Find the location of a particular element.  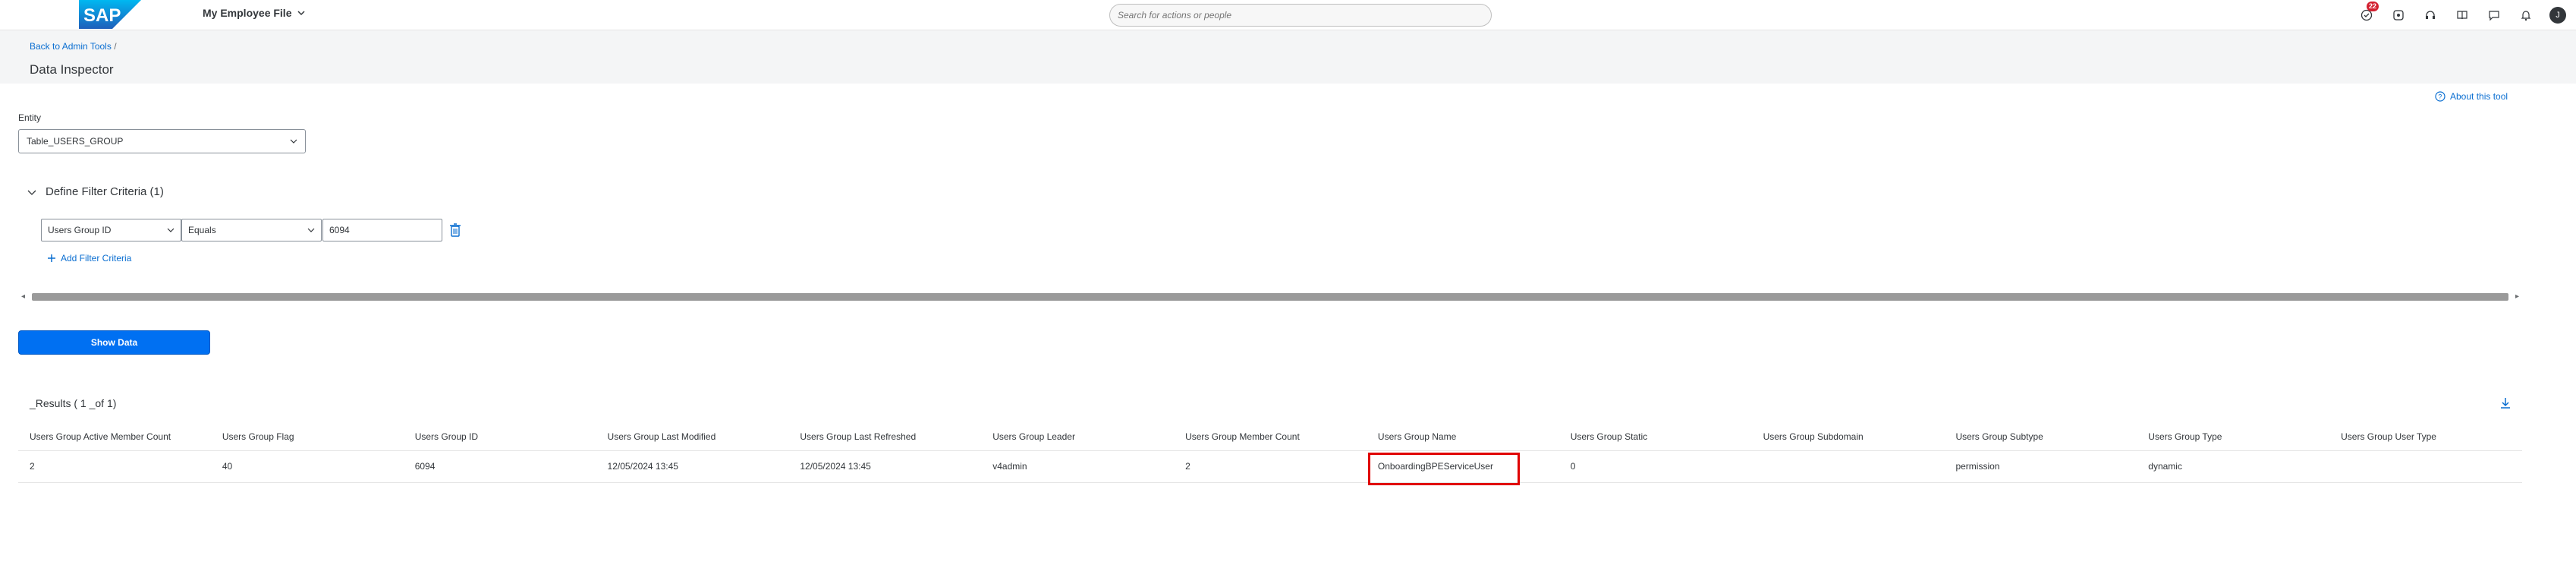

add-filter-label: Add Filter Criteria is located at coordinates (96, 258).